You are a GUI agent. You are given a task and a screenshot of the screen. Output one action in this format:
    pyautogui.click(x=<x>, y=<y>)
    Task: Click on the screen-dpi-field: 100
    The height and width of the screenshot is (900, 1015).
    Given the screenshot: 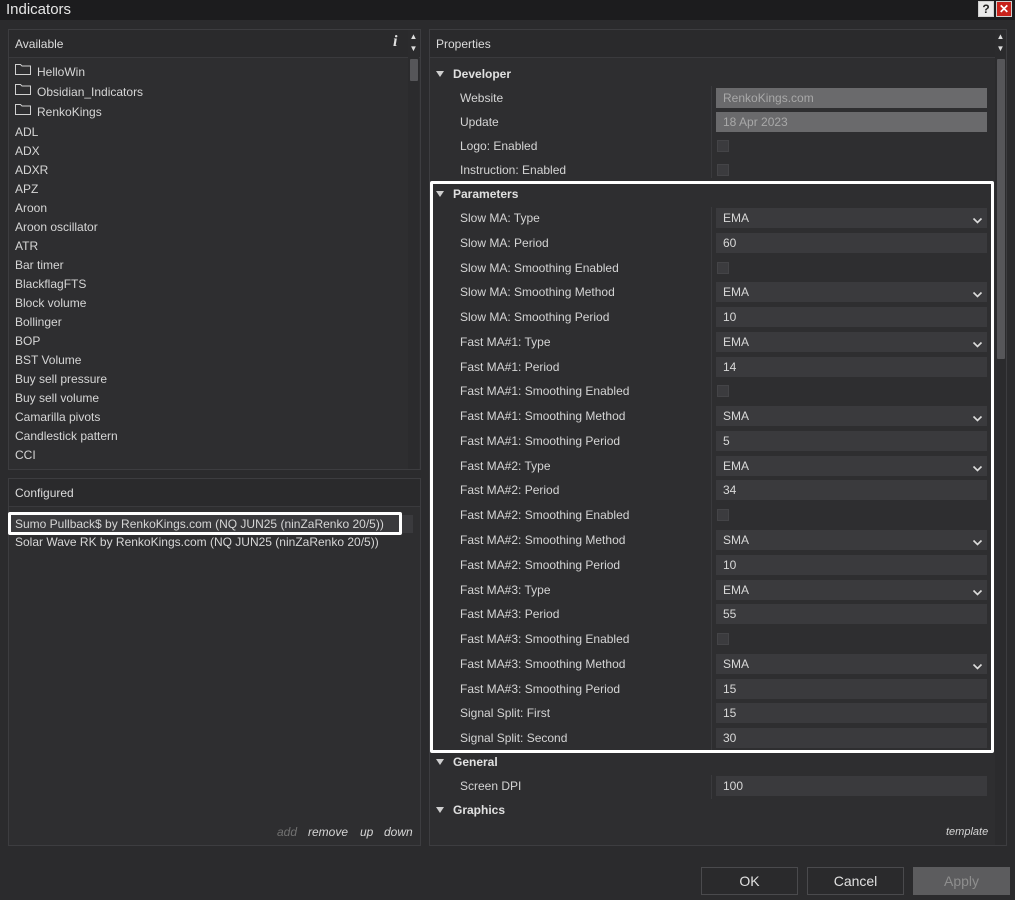 What is the action you would take?
    pyautogui.click(x=851, y=786)
    